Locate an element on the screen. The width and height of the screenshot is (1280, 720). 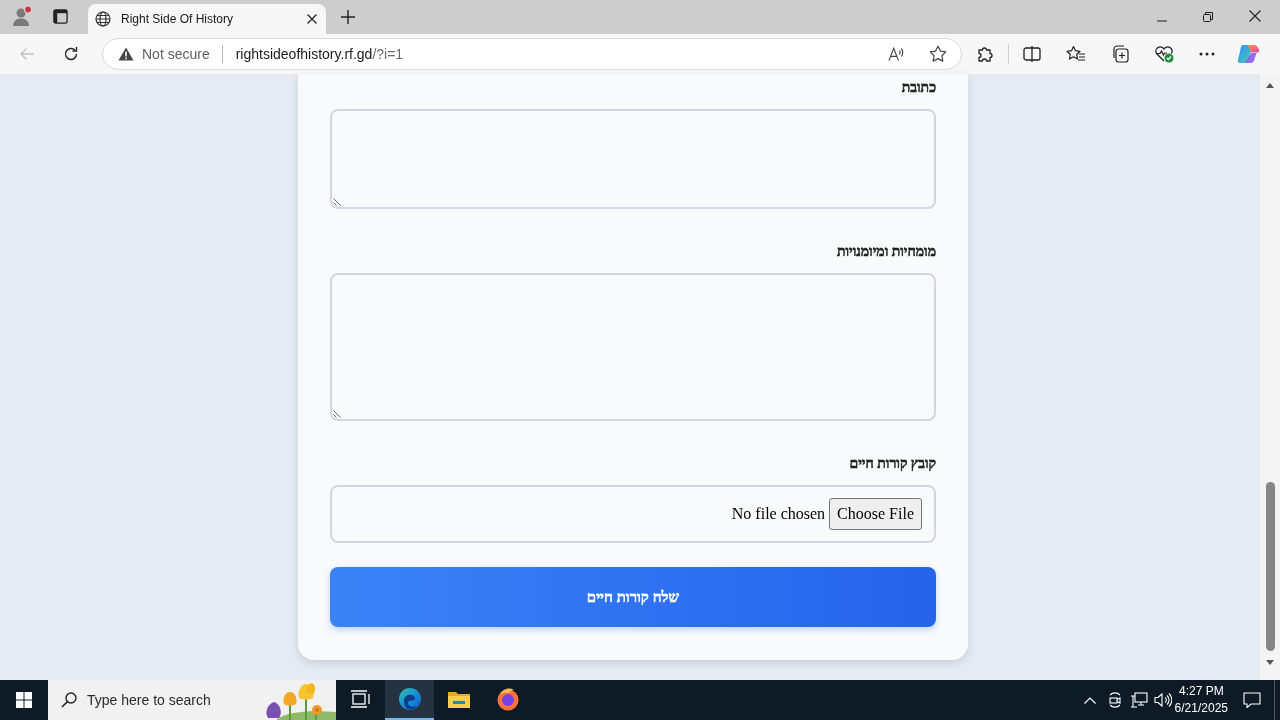
address-field: Not secure rightsideofhistory.rf.gd/?i=1 is located at coordinates (532, 54).